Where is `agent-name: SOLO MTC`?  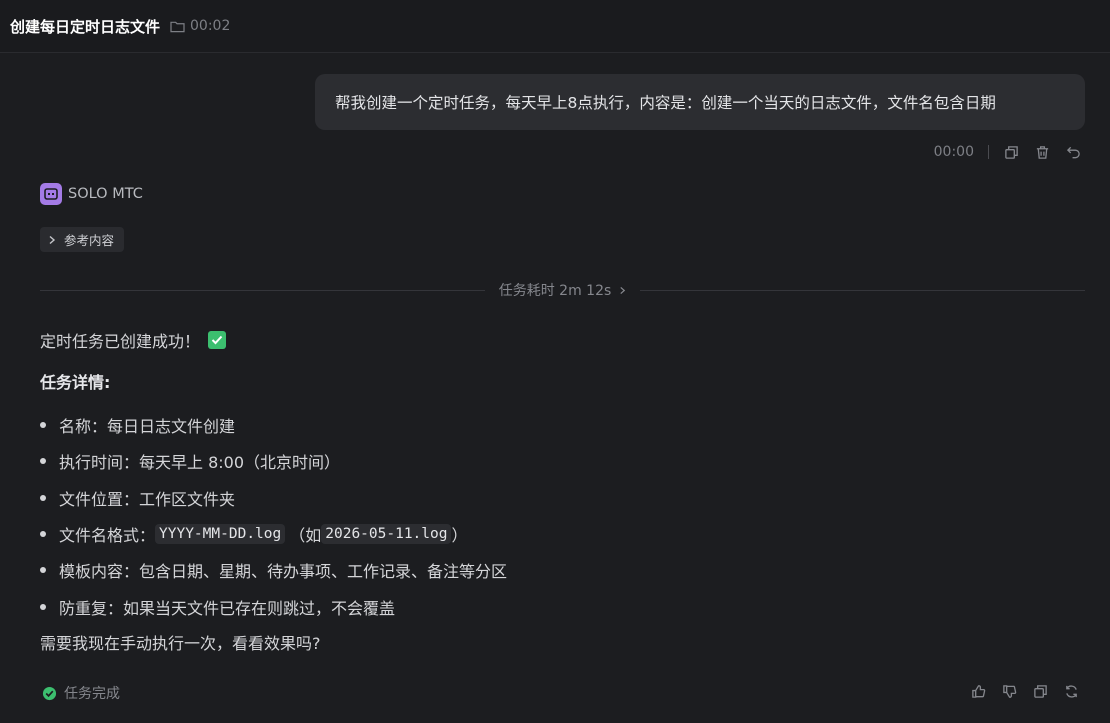 agent-name: SOLO MTC is located at coordinates (105, 194).